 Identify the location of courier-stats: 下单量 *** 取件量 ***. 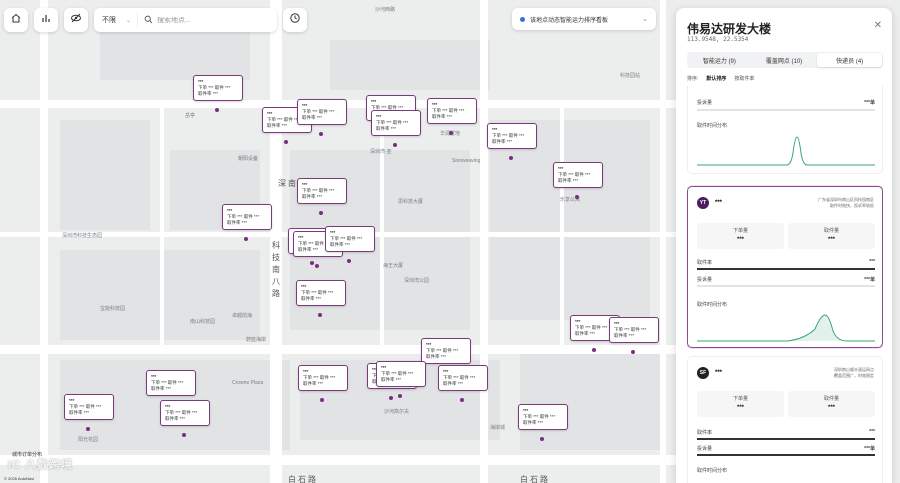
(786, 236).